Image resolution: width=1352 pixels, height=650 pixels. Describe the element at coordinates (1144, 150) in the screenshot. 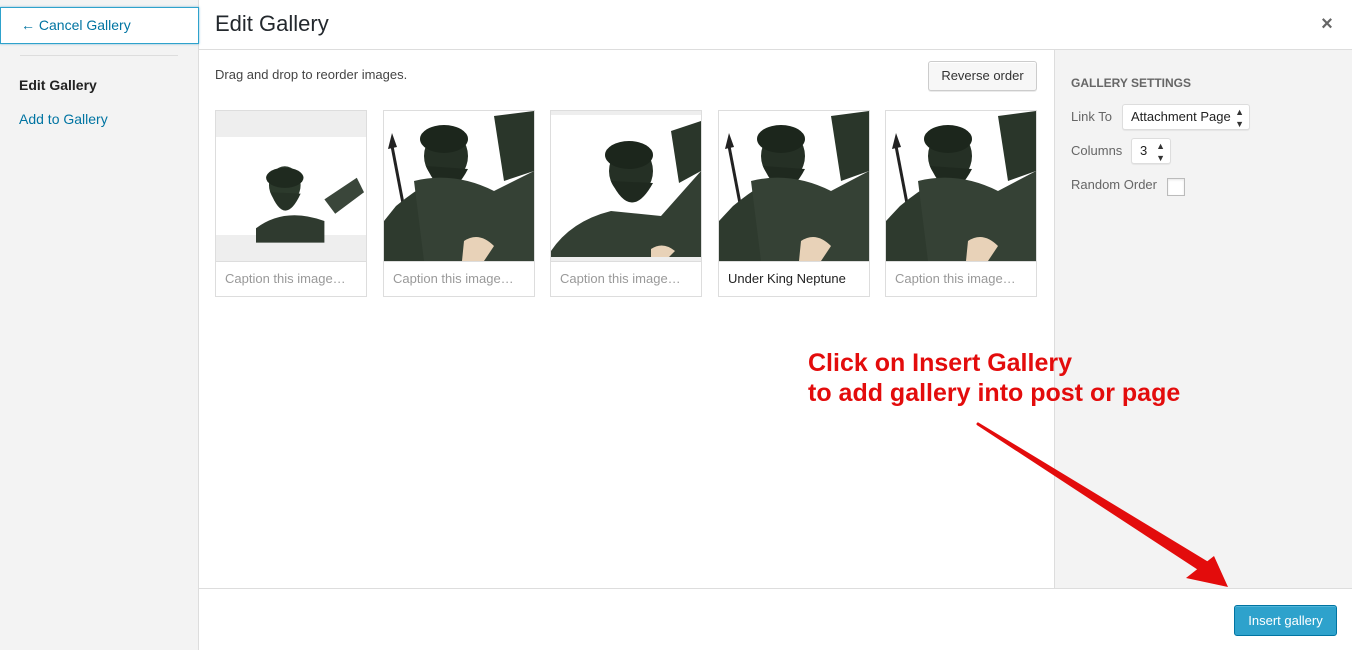

I see `columns-value: 3` at that location.